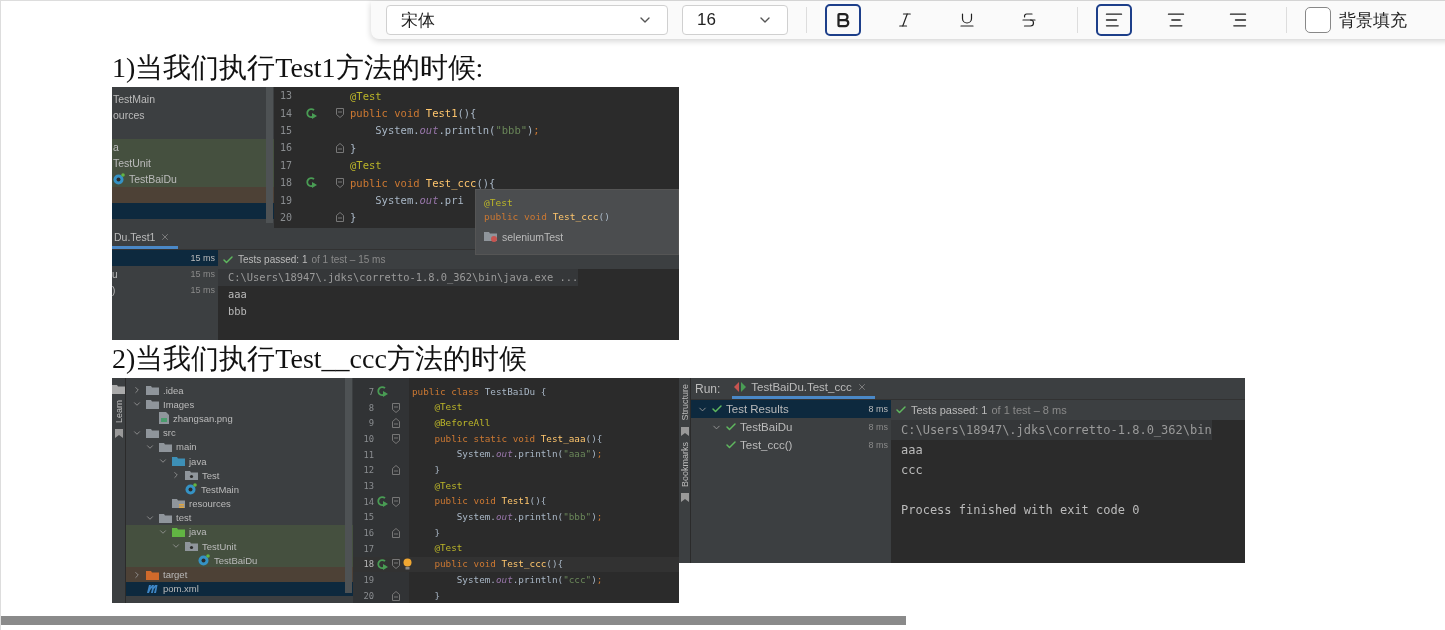 This screenshot has height=630, width=1445. I want to click on align-left-button, so click(1114, 20).